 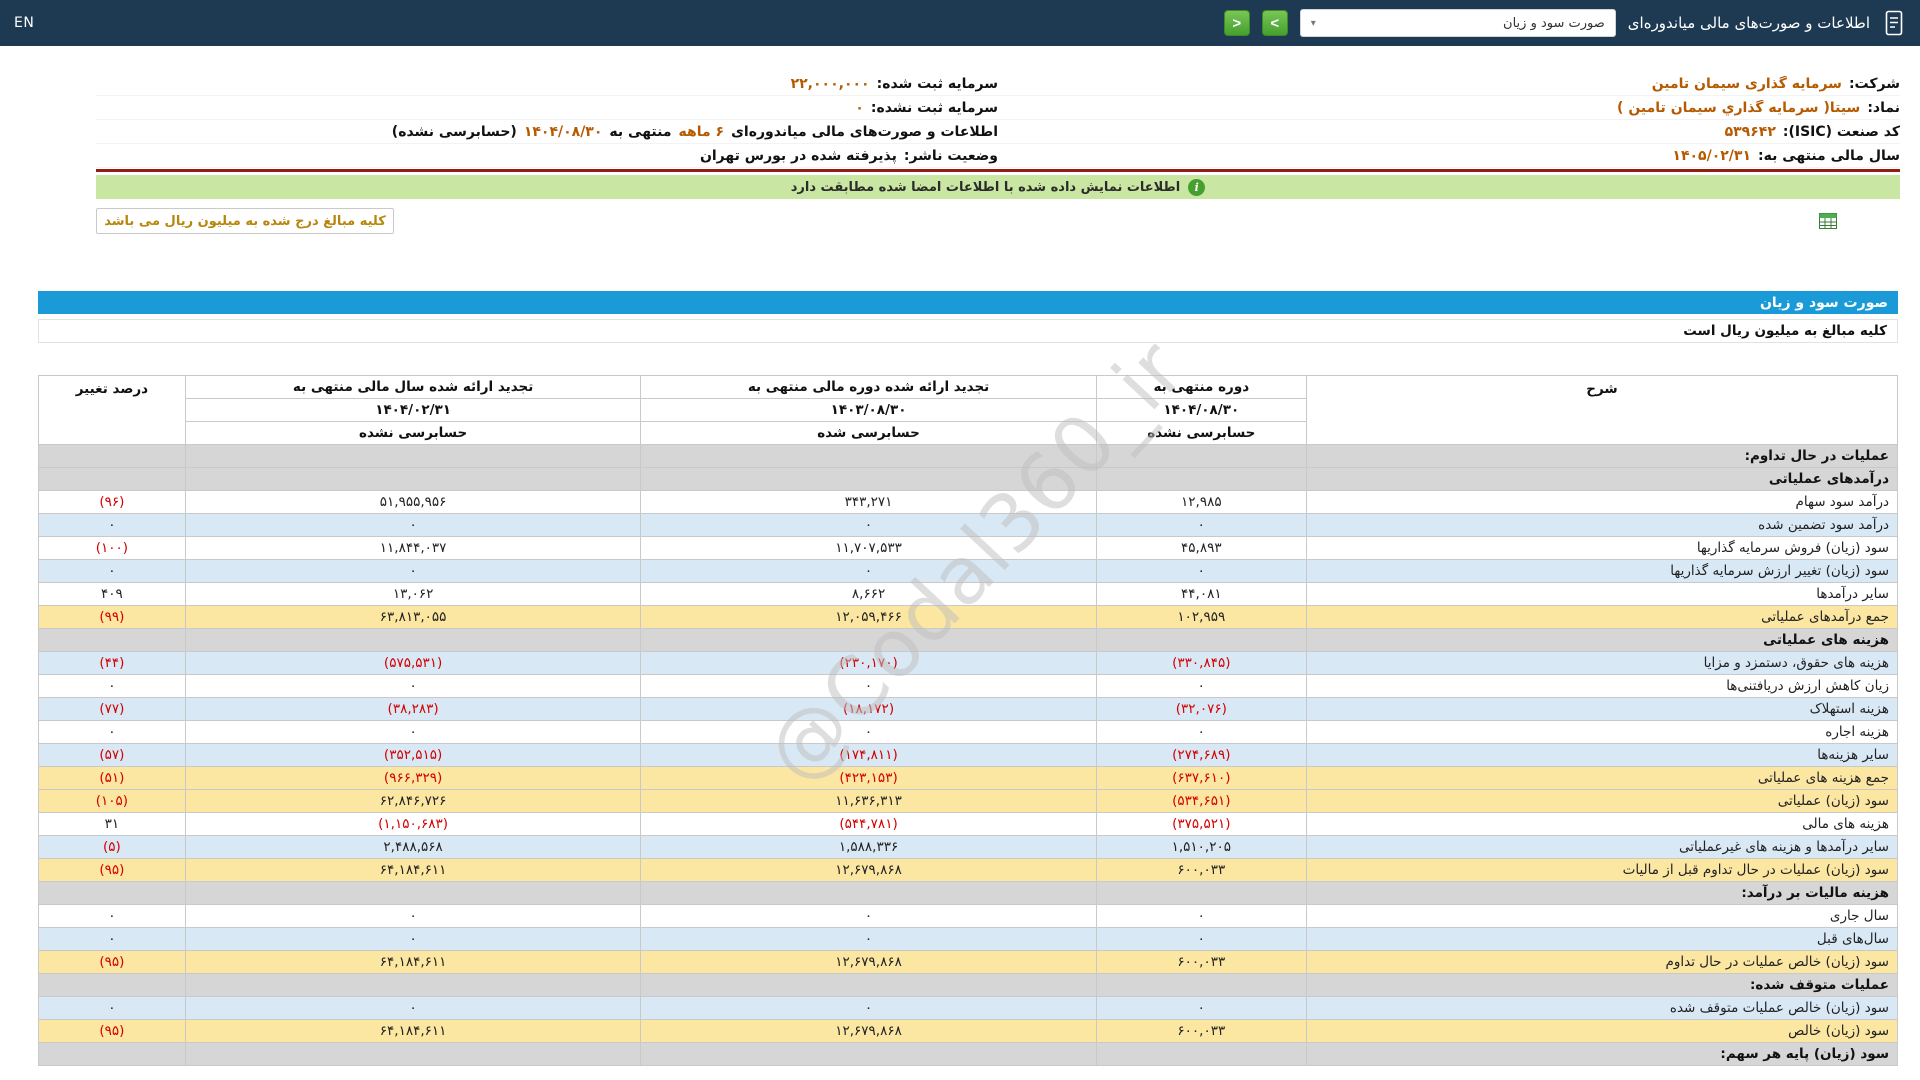 I want to click on cell-value: ۱۲,۶۷۹,۸۶۸, so click(x=868, y=962).